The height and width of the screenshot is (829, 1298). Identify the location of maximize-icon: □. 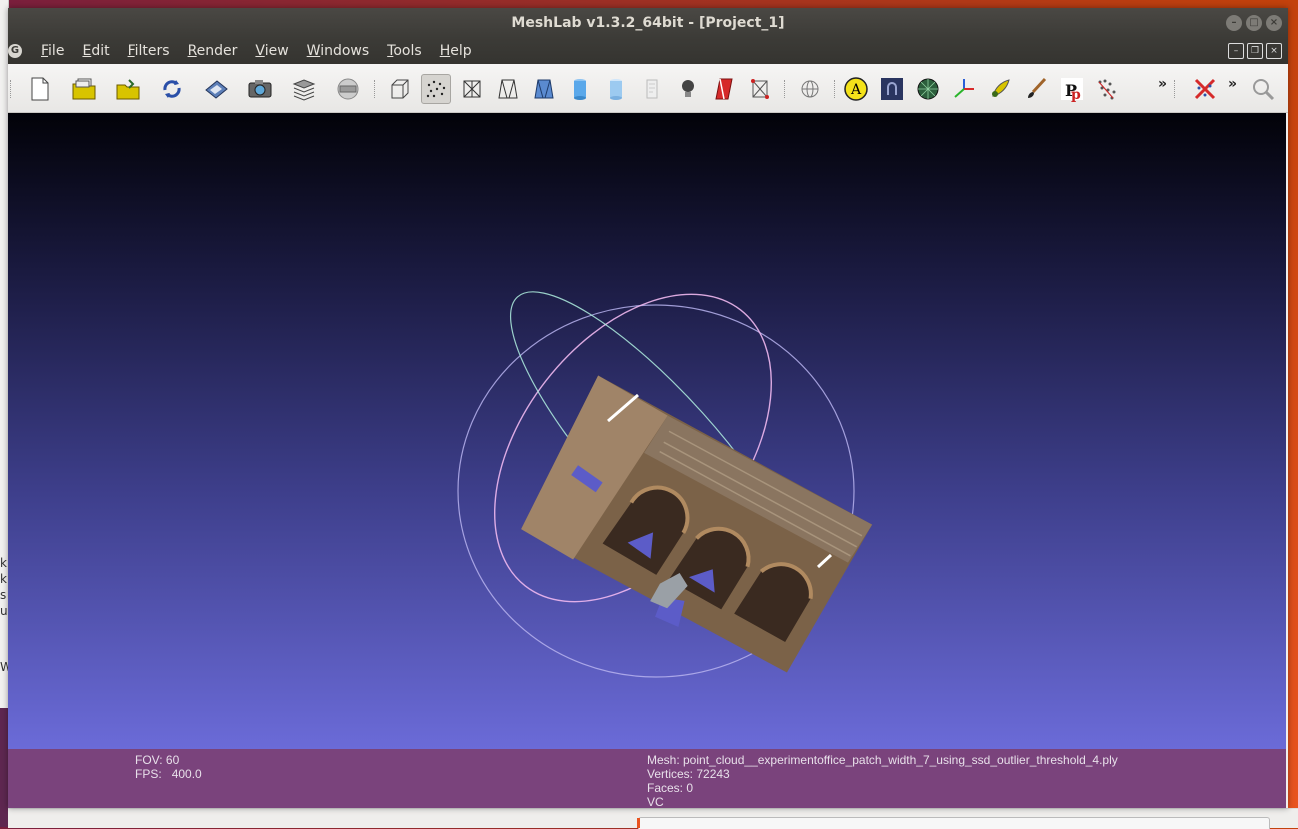
(1254, 23).